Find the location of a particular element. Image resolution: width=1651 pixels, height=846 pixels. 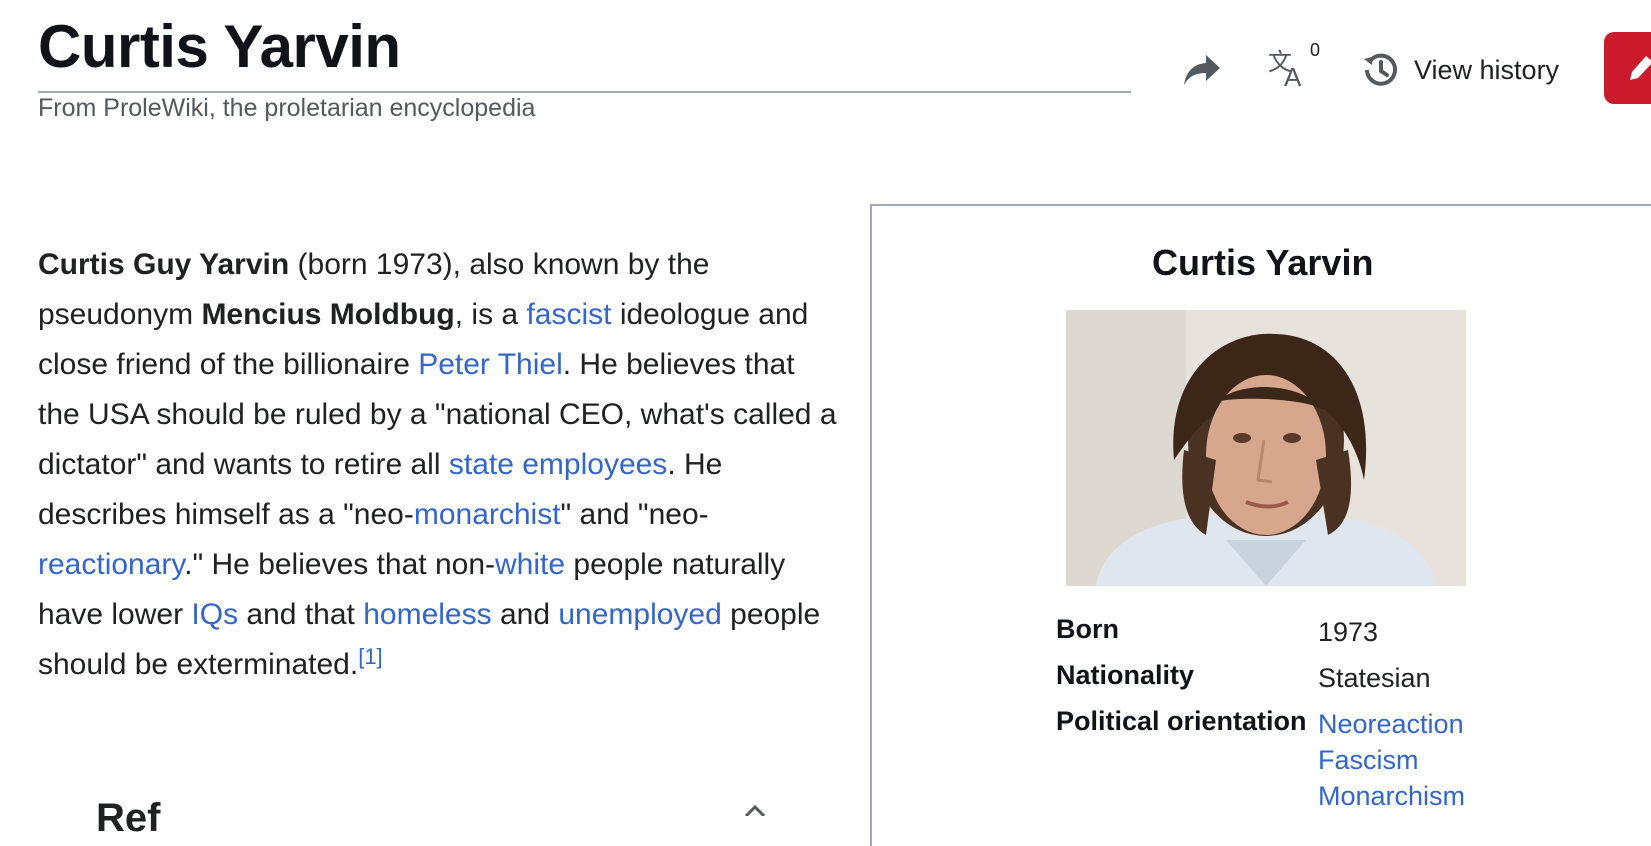

link-reactionary: reactionary is located at coordinates (111, 564).